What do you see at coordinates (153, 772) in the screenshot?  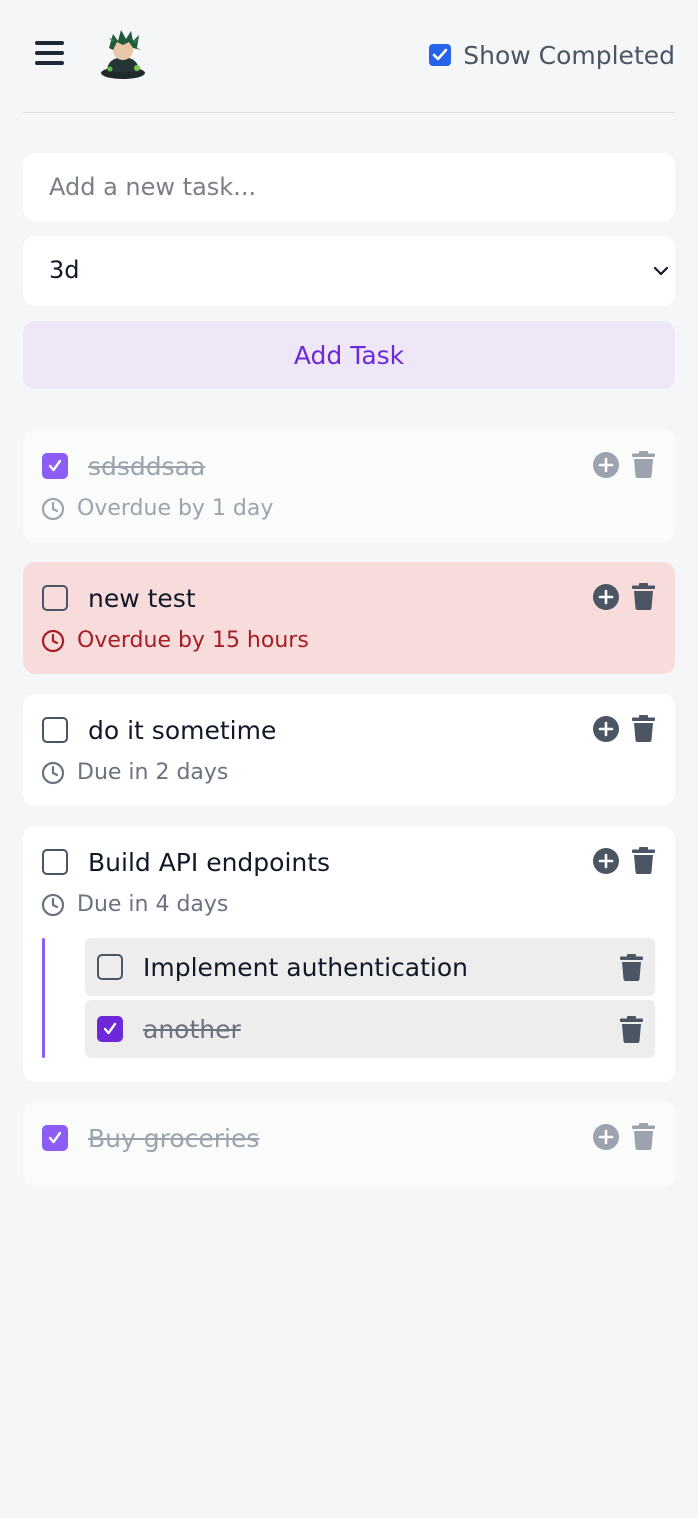 I see `task-due-text: Due in 2 days` at bounding box center [153, 772].